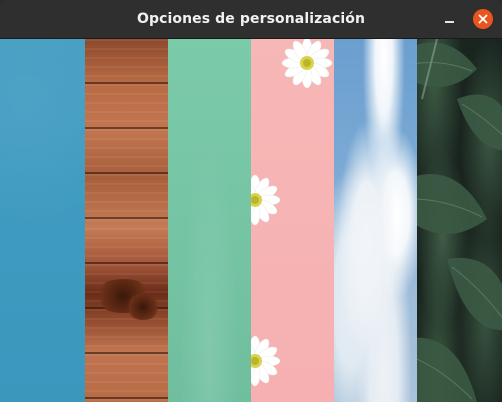 Image resolution: width=502 pixels, height=402 pixels. Describe the element at coordinates (292, 220) in the screenshot. I see `wallpaper-option-pink-daisies` at that location.